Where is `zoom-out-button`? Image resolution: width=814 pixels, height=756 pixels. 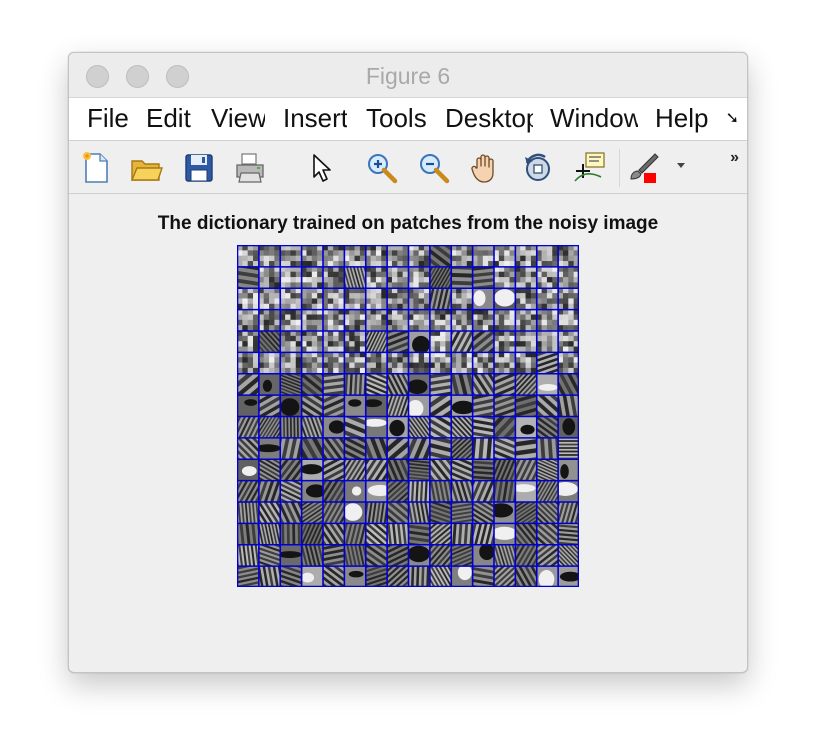 zoom-out-button is located at coordinates (434, 168).